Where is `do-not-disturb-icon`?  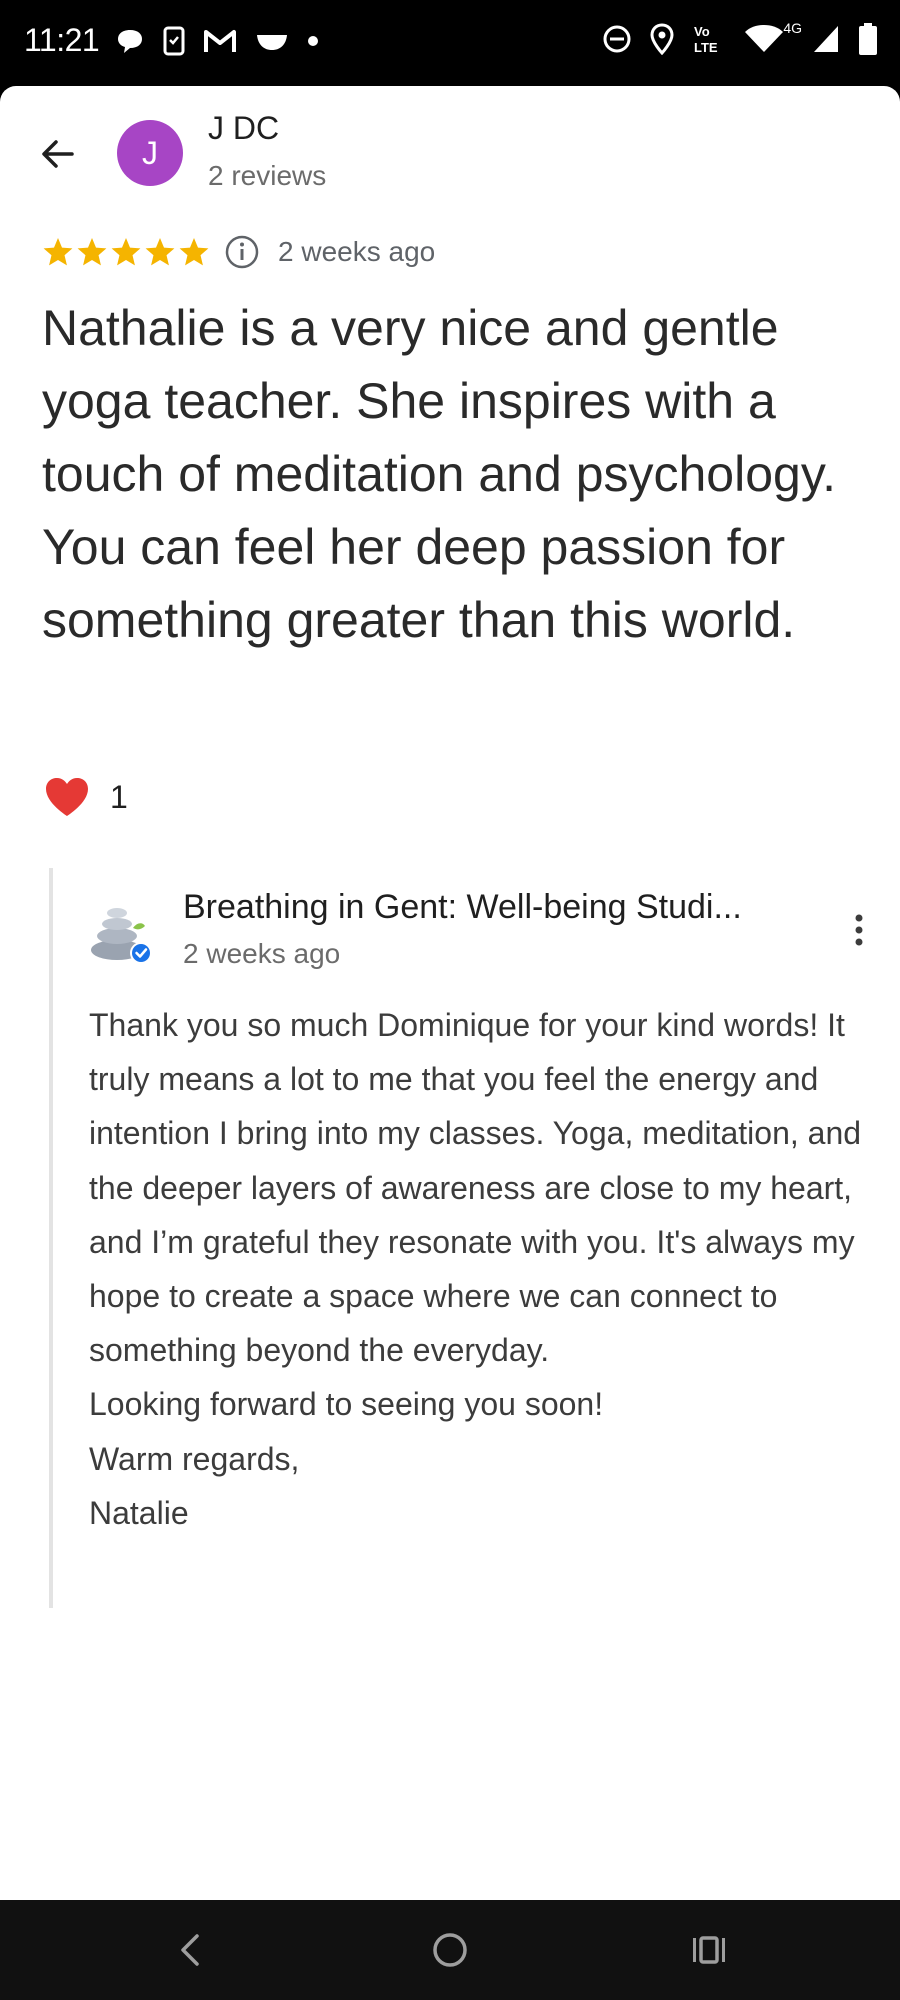 do-not-disturb-icon is located at coordinates (617, 39).